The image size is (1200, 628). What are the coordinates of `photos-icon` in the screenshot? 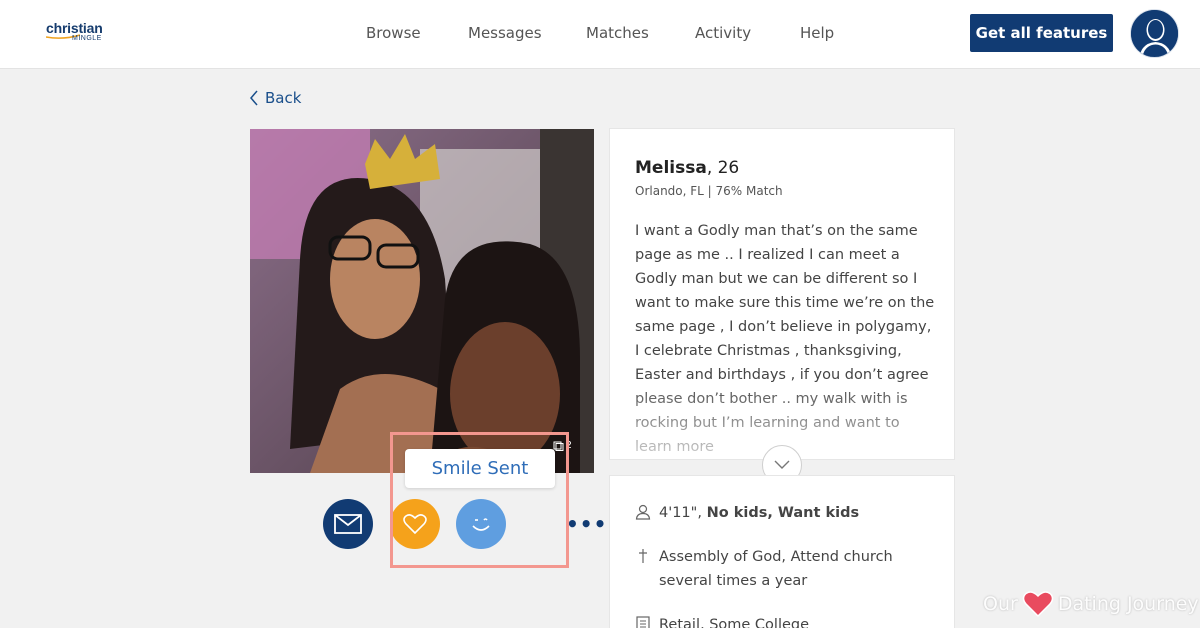 It's located at (558, 446).